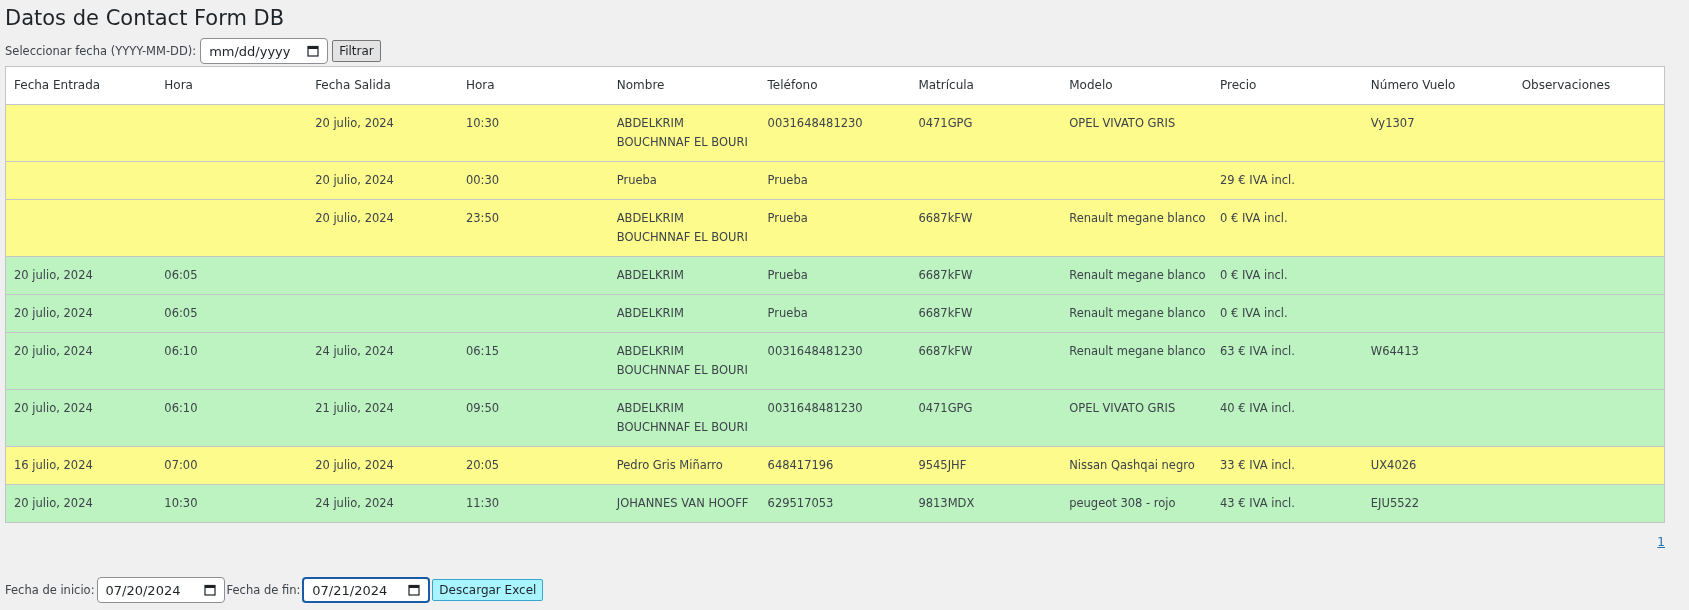 The image size is (1689, 610). I want to click on column-header: Matrícula, so click(986, 85).